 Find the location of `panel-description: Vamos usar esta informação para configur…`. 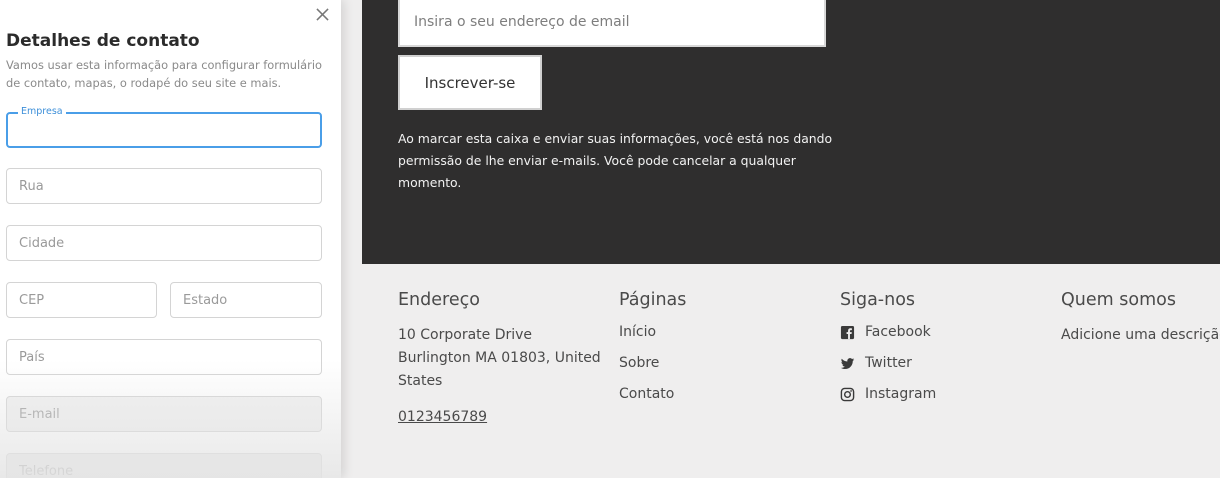

panel-description: Vamos usar esta informação para configur… is located at coordinates (164, 74).